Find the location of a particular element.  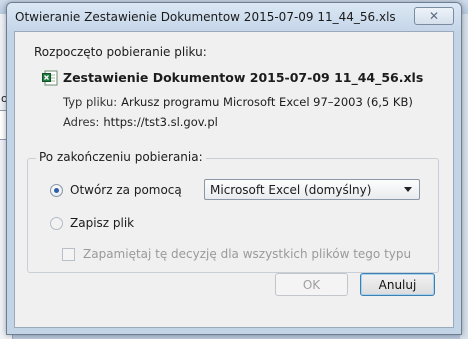

open-with-radio is located at coordinates (56, 190).